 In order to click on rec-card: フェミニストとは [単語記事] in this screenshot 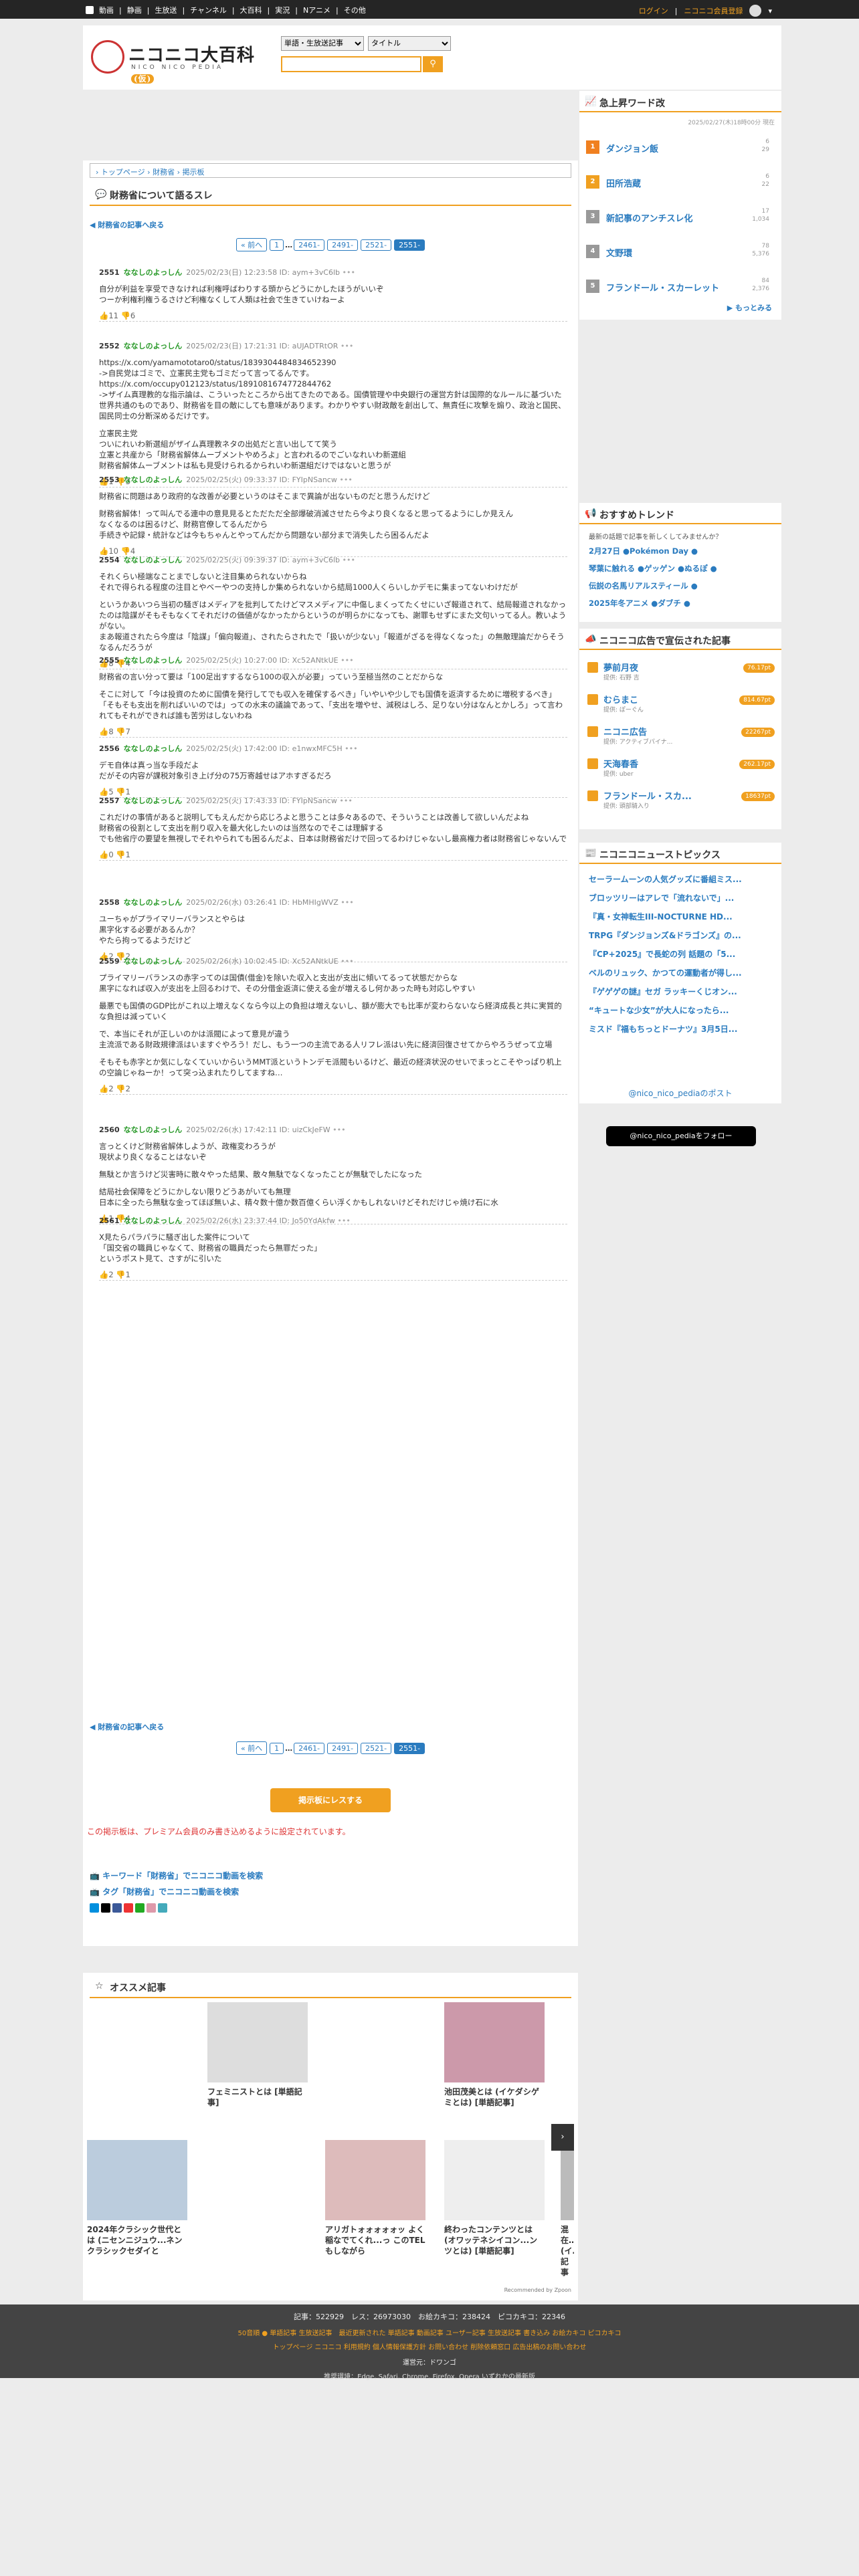, I will do `click(258, 2055)`.